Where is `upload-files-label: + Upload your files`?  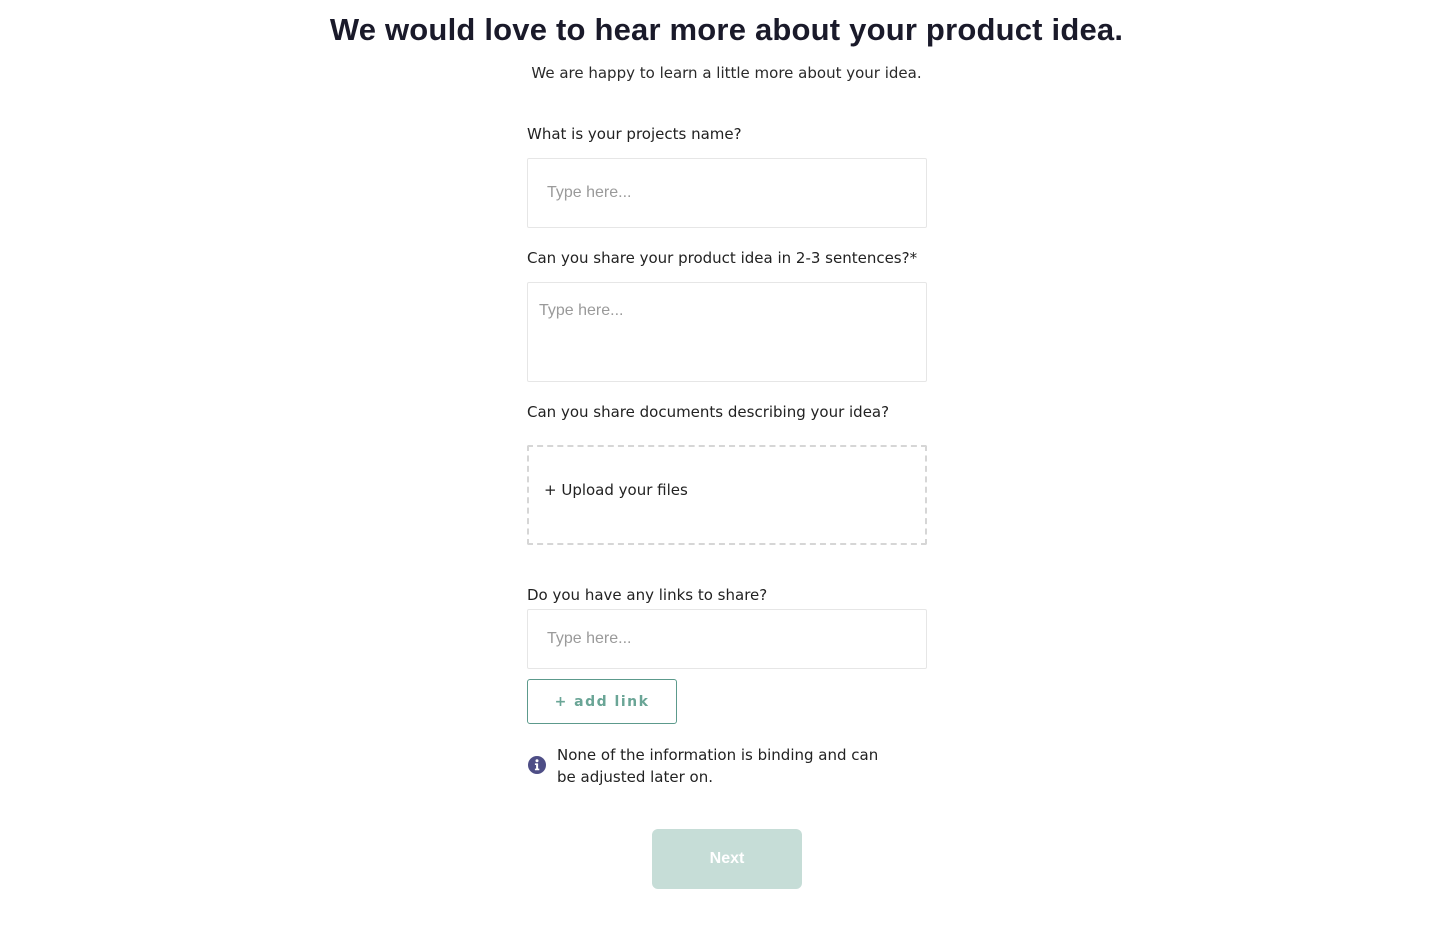 upload-files-label: + Upload your files is located at coordinates (616, 490).